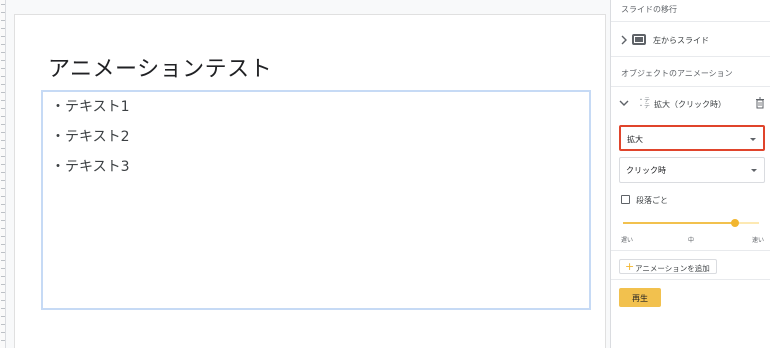 Image resolution: width=770 pixels, height=348 pixels. Describe the element at coordinates (672, 268) in the screenshot. I see `add-animation-label: アニメーションを追加` at that location.